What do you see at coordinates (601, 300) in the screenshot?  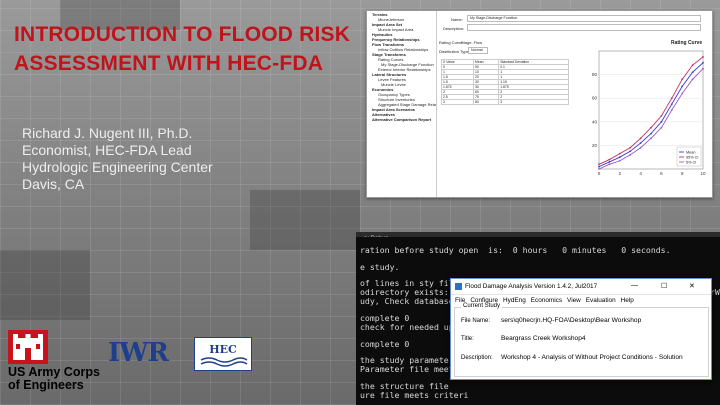 I see `menu-item-evaluation: Evaluation` at bounding box center [601, 300].